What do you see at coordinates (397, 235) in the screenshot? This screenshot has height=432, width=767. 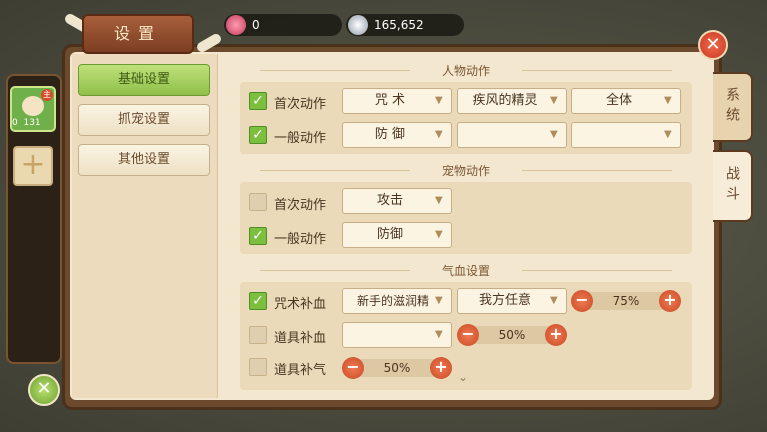 I see `pet-normal-skill-select: 防御 ▼` at bounding box center [397, 235].